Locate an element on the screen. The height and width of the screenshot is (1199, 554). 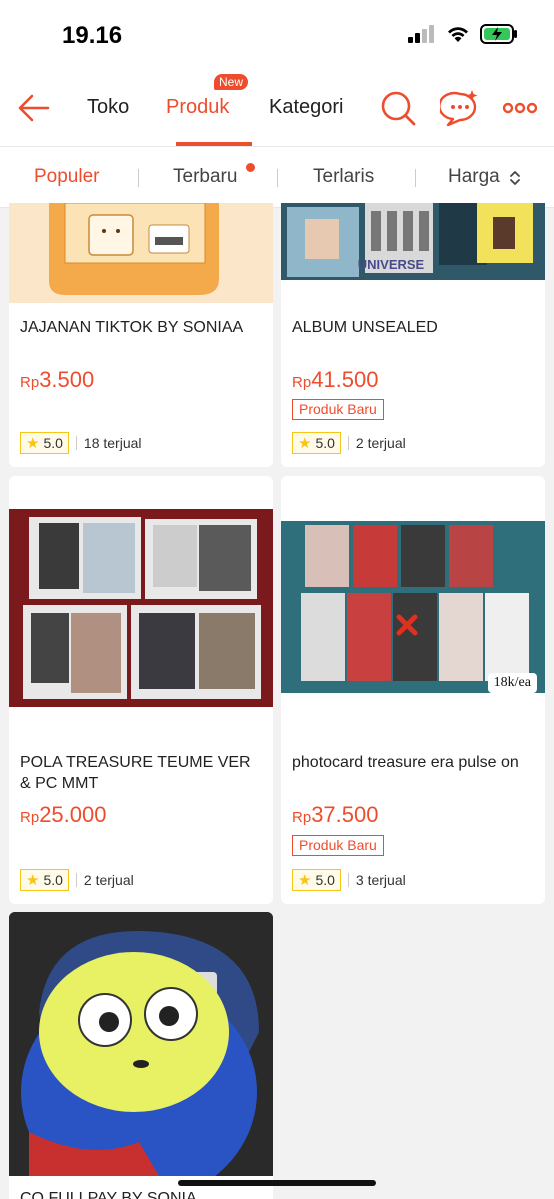
status-icons is located at coordinates (463, 34).